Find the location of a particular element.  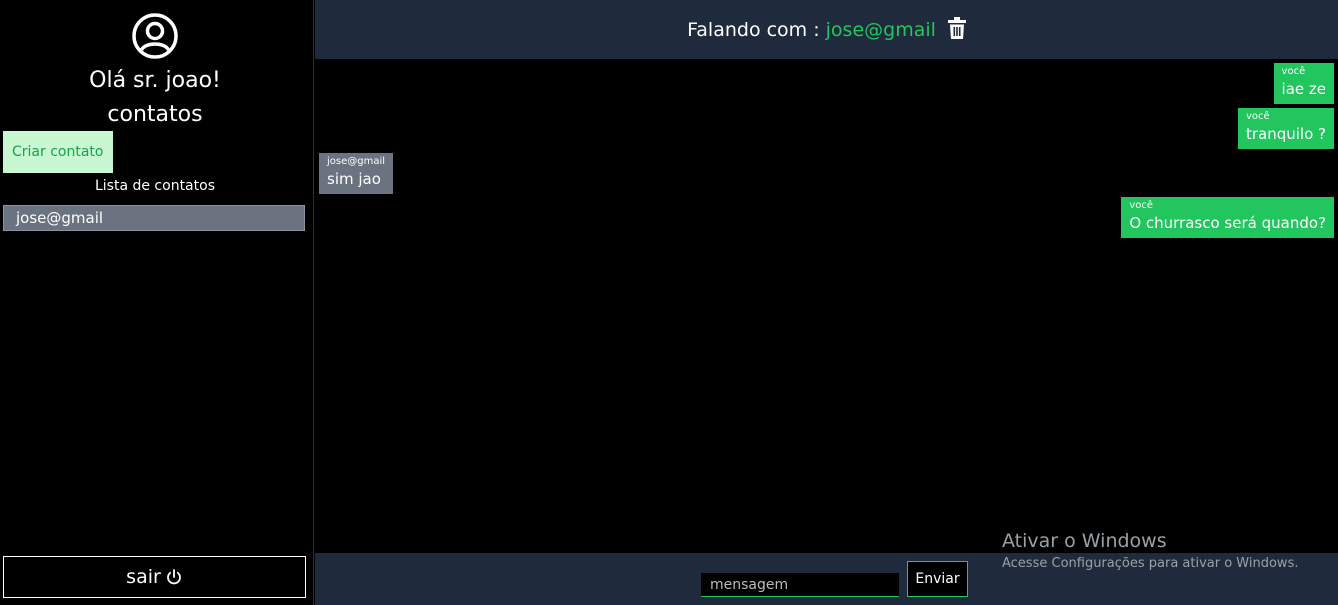

send-button: Enviar is located at coordinates (937, 579).